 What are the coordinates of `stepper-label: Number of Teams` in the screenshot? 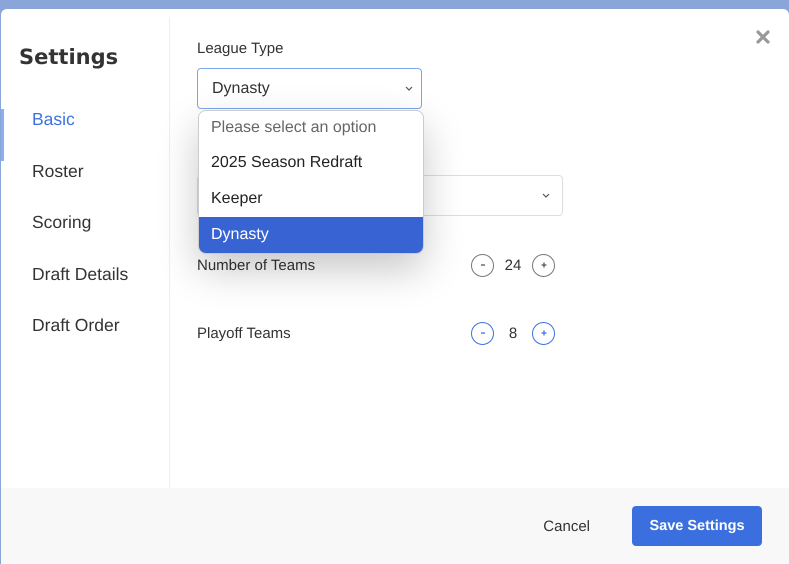 It's located at (256, 265).